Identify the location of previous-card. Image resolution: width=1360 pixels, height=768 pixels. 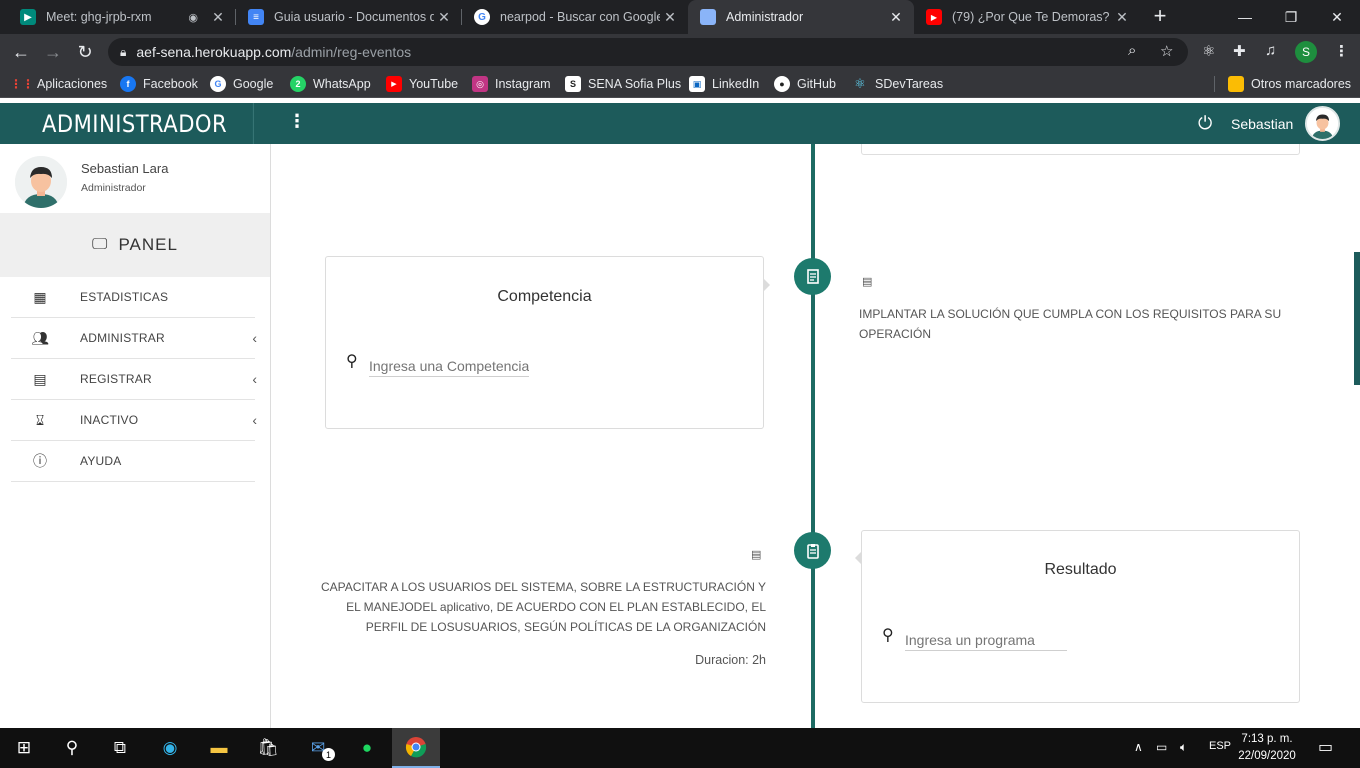
(1080, 149).